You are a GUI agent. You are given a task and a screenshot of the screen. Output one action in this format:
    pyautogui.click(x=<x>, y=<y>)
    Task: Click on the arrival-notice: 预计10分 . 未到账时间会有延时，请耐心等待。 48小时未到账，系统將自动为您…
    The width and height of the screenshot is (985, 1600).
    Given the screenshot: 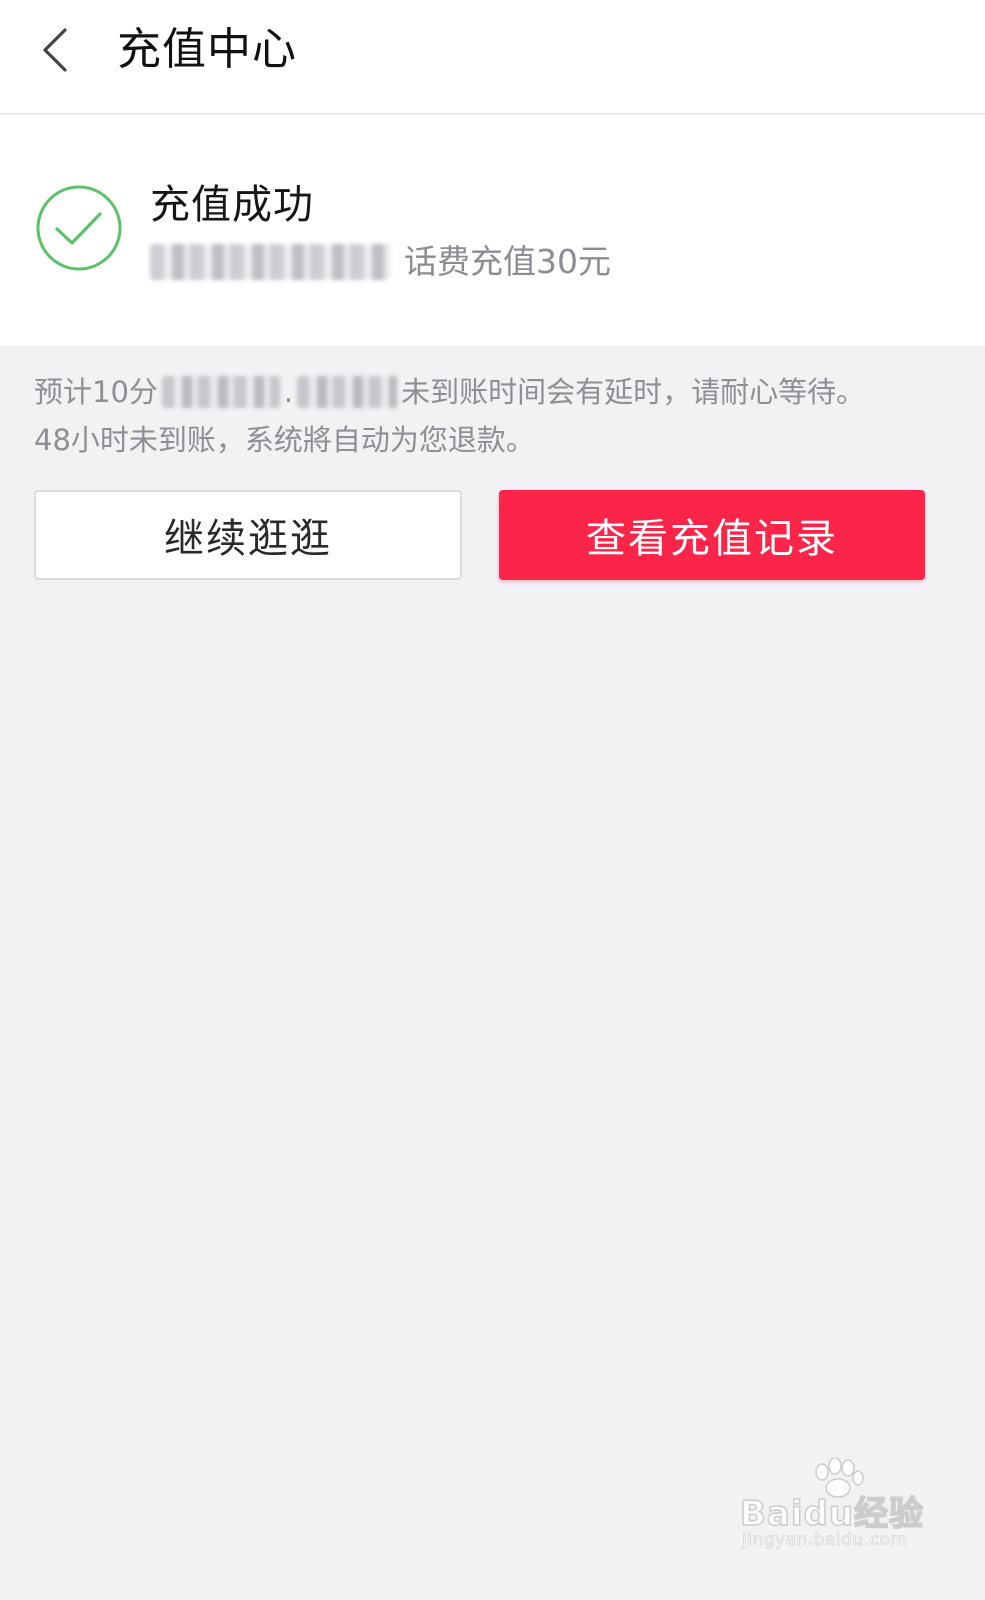 What is the action you would take?
    pyautogui.click(x=494, y=416)
    